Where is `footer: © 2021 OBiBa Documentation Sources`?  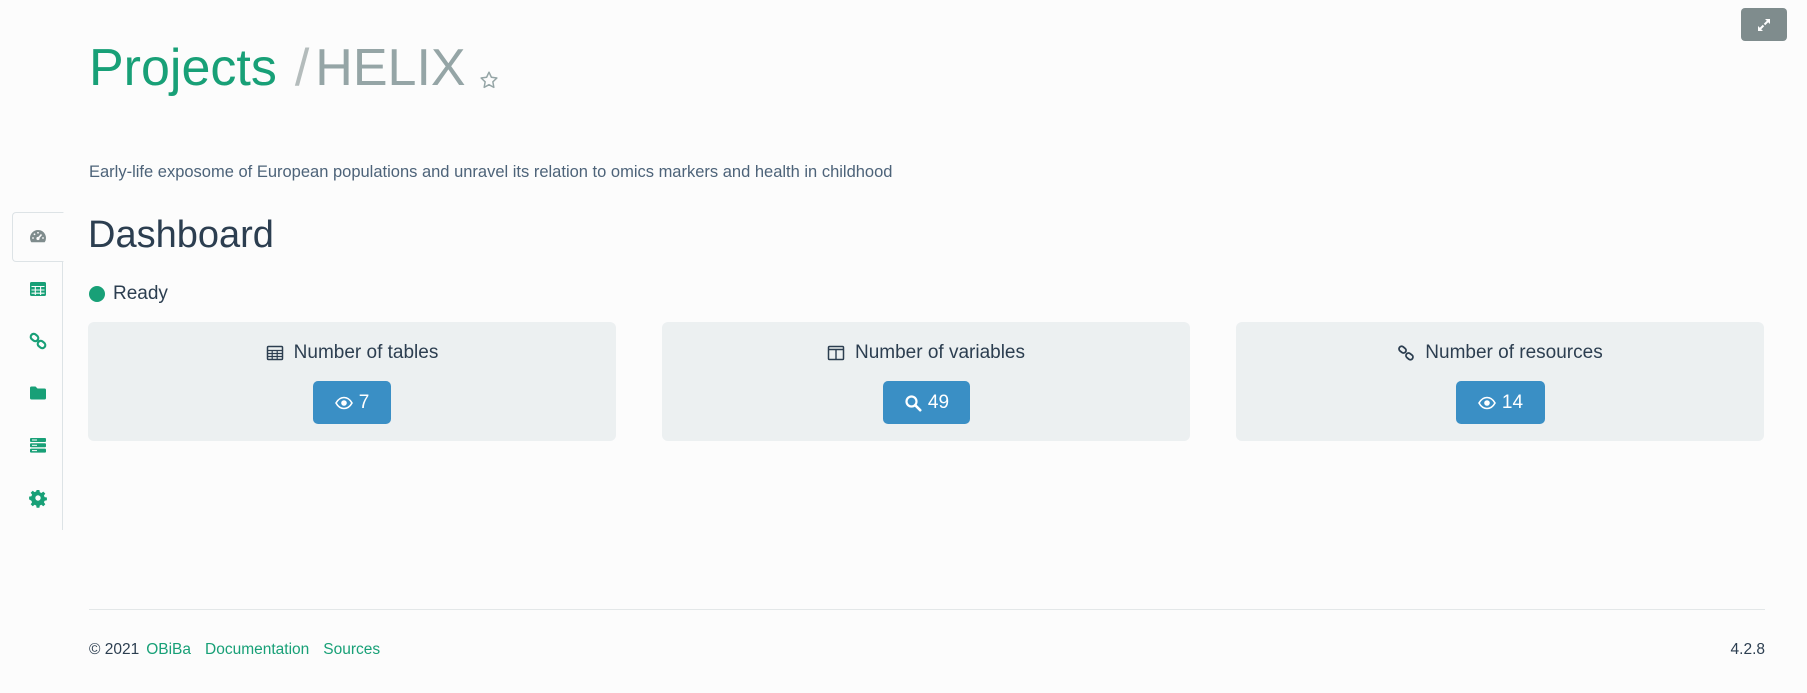 footer: © 2021 OBiBa Documentation Sources is located at coordinates (241, 650).